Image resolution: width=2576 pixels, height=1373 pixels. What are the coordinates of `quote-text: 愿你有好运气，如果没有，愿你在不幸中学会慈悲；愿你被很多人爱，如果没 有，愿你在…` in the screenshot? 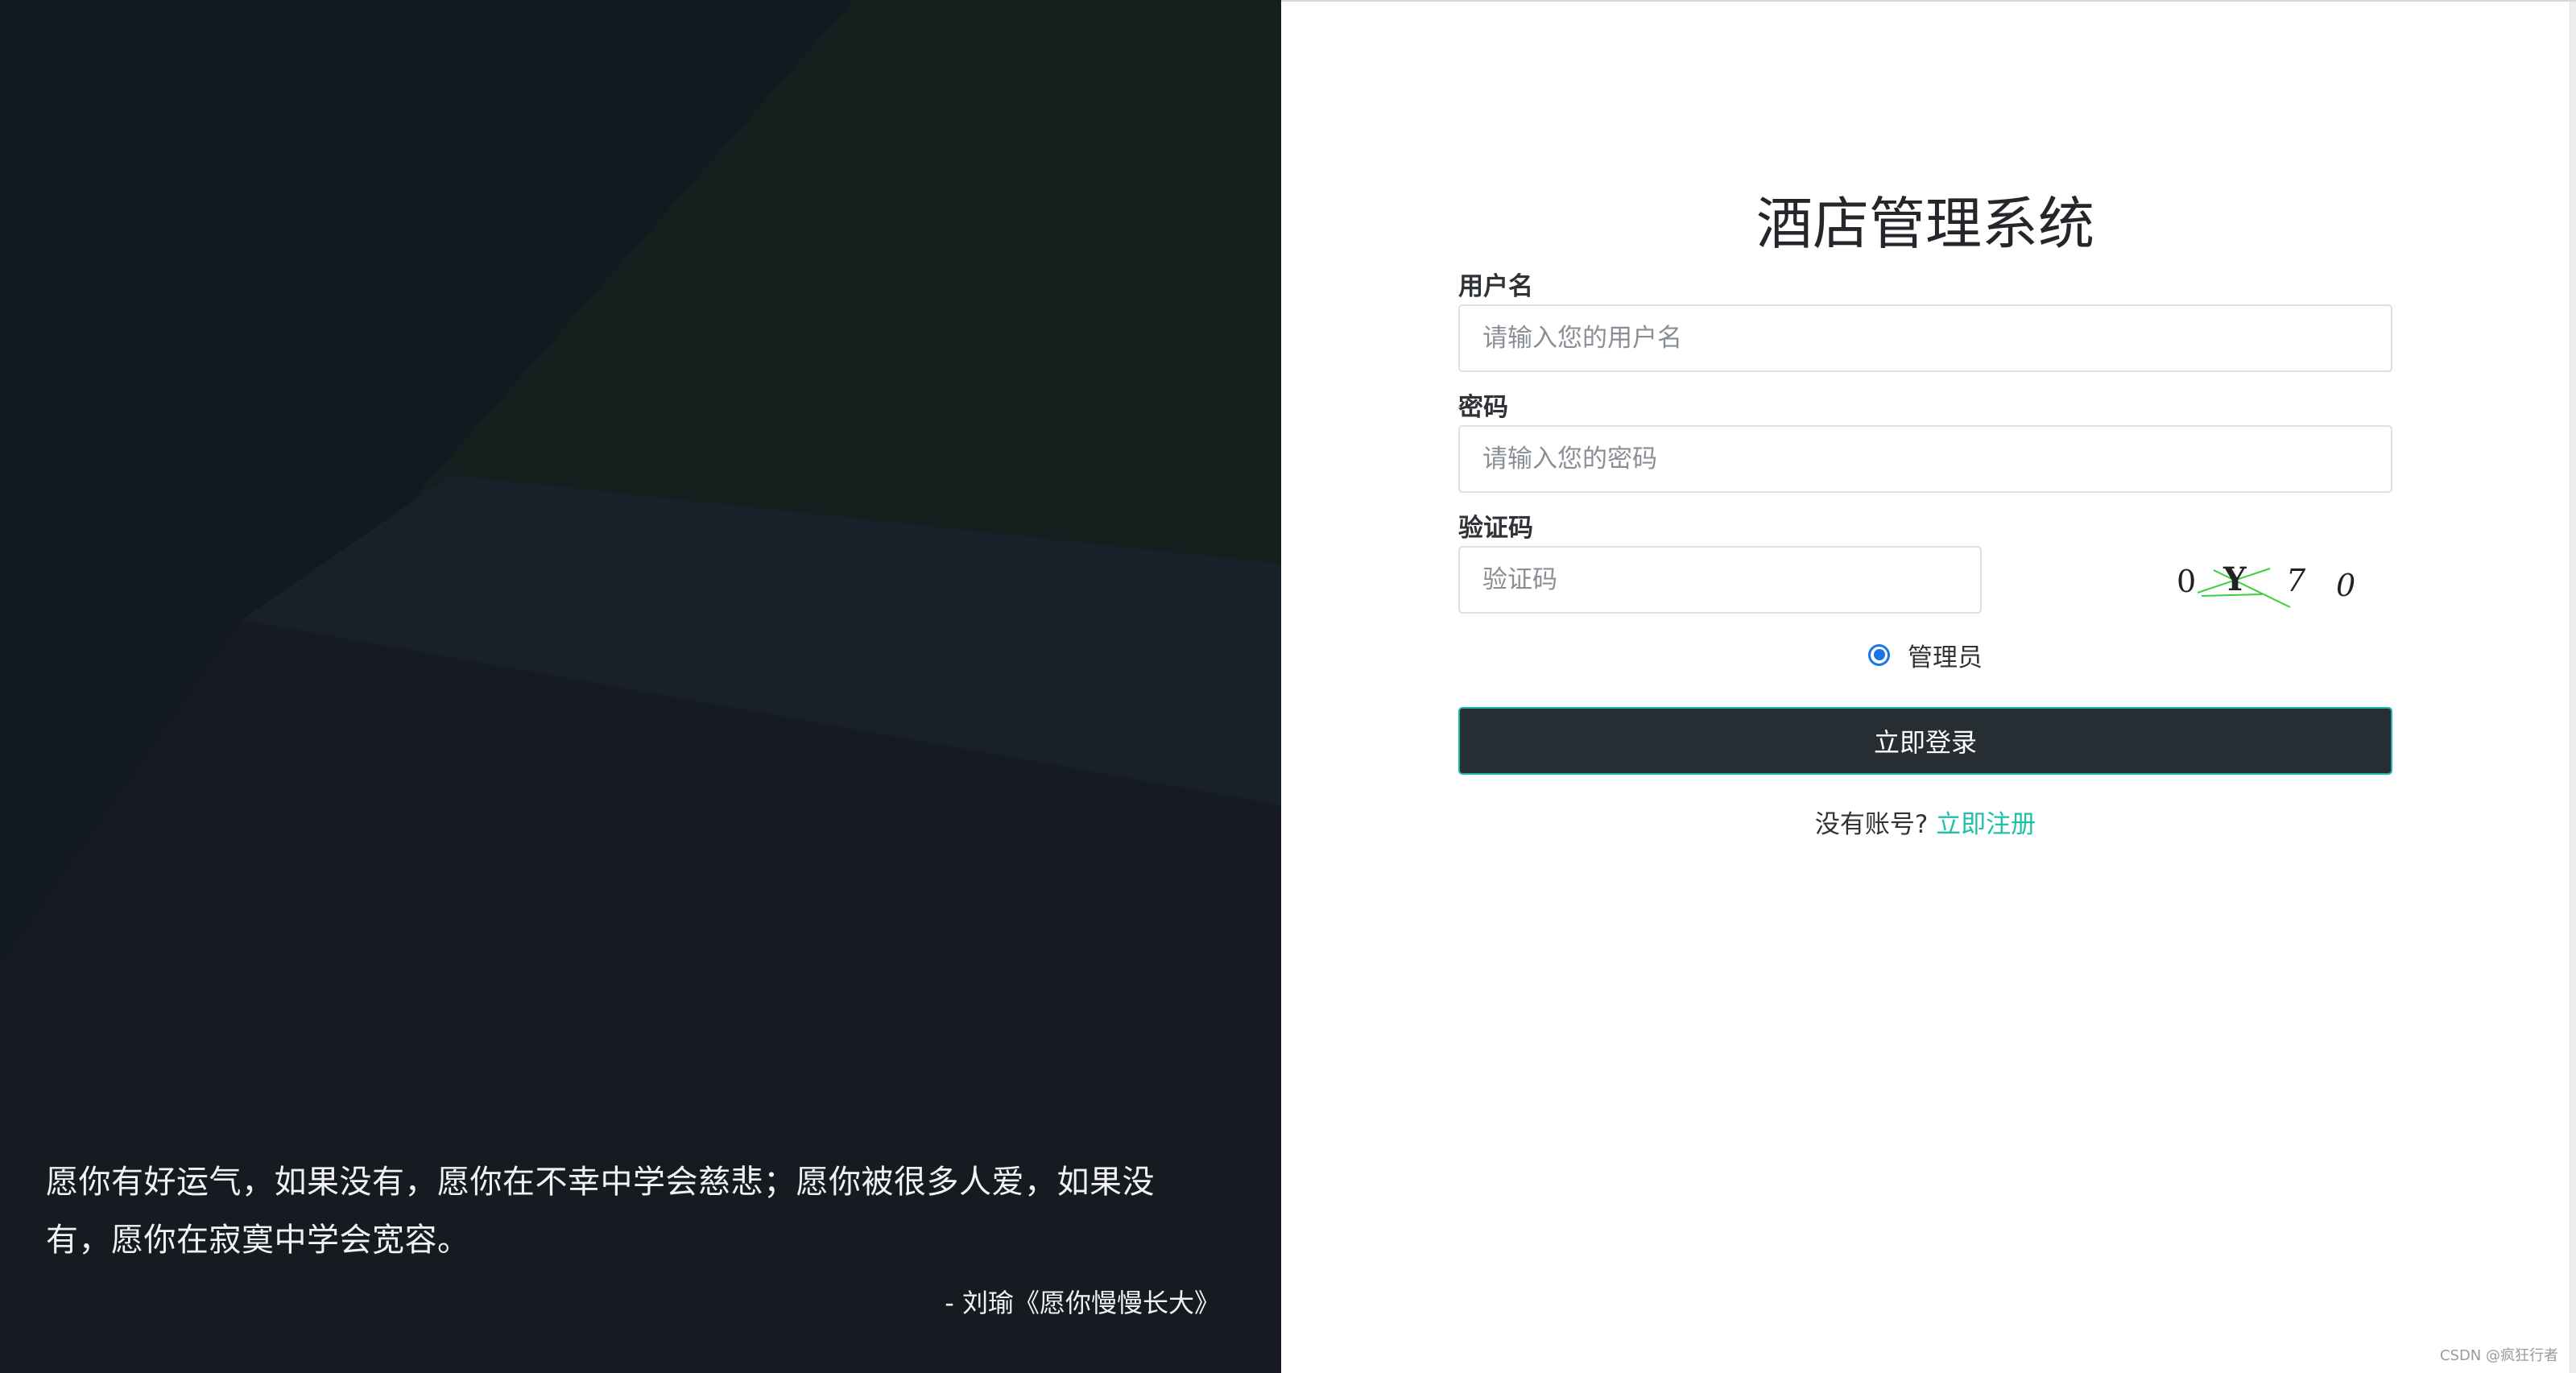 It's located at (638, 1211).